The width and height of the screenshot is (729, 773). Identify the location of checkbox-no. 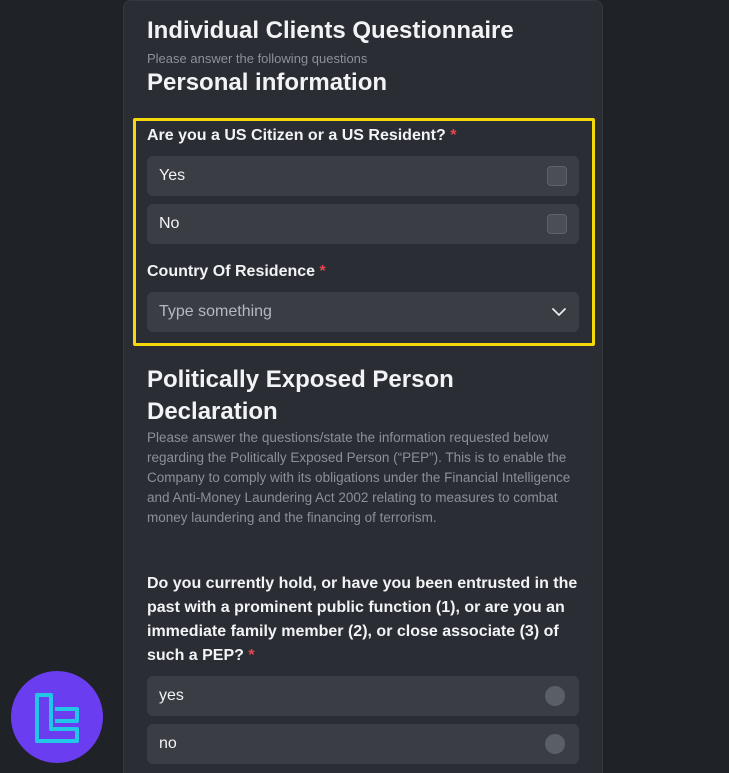
(557, 224).